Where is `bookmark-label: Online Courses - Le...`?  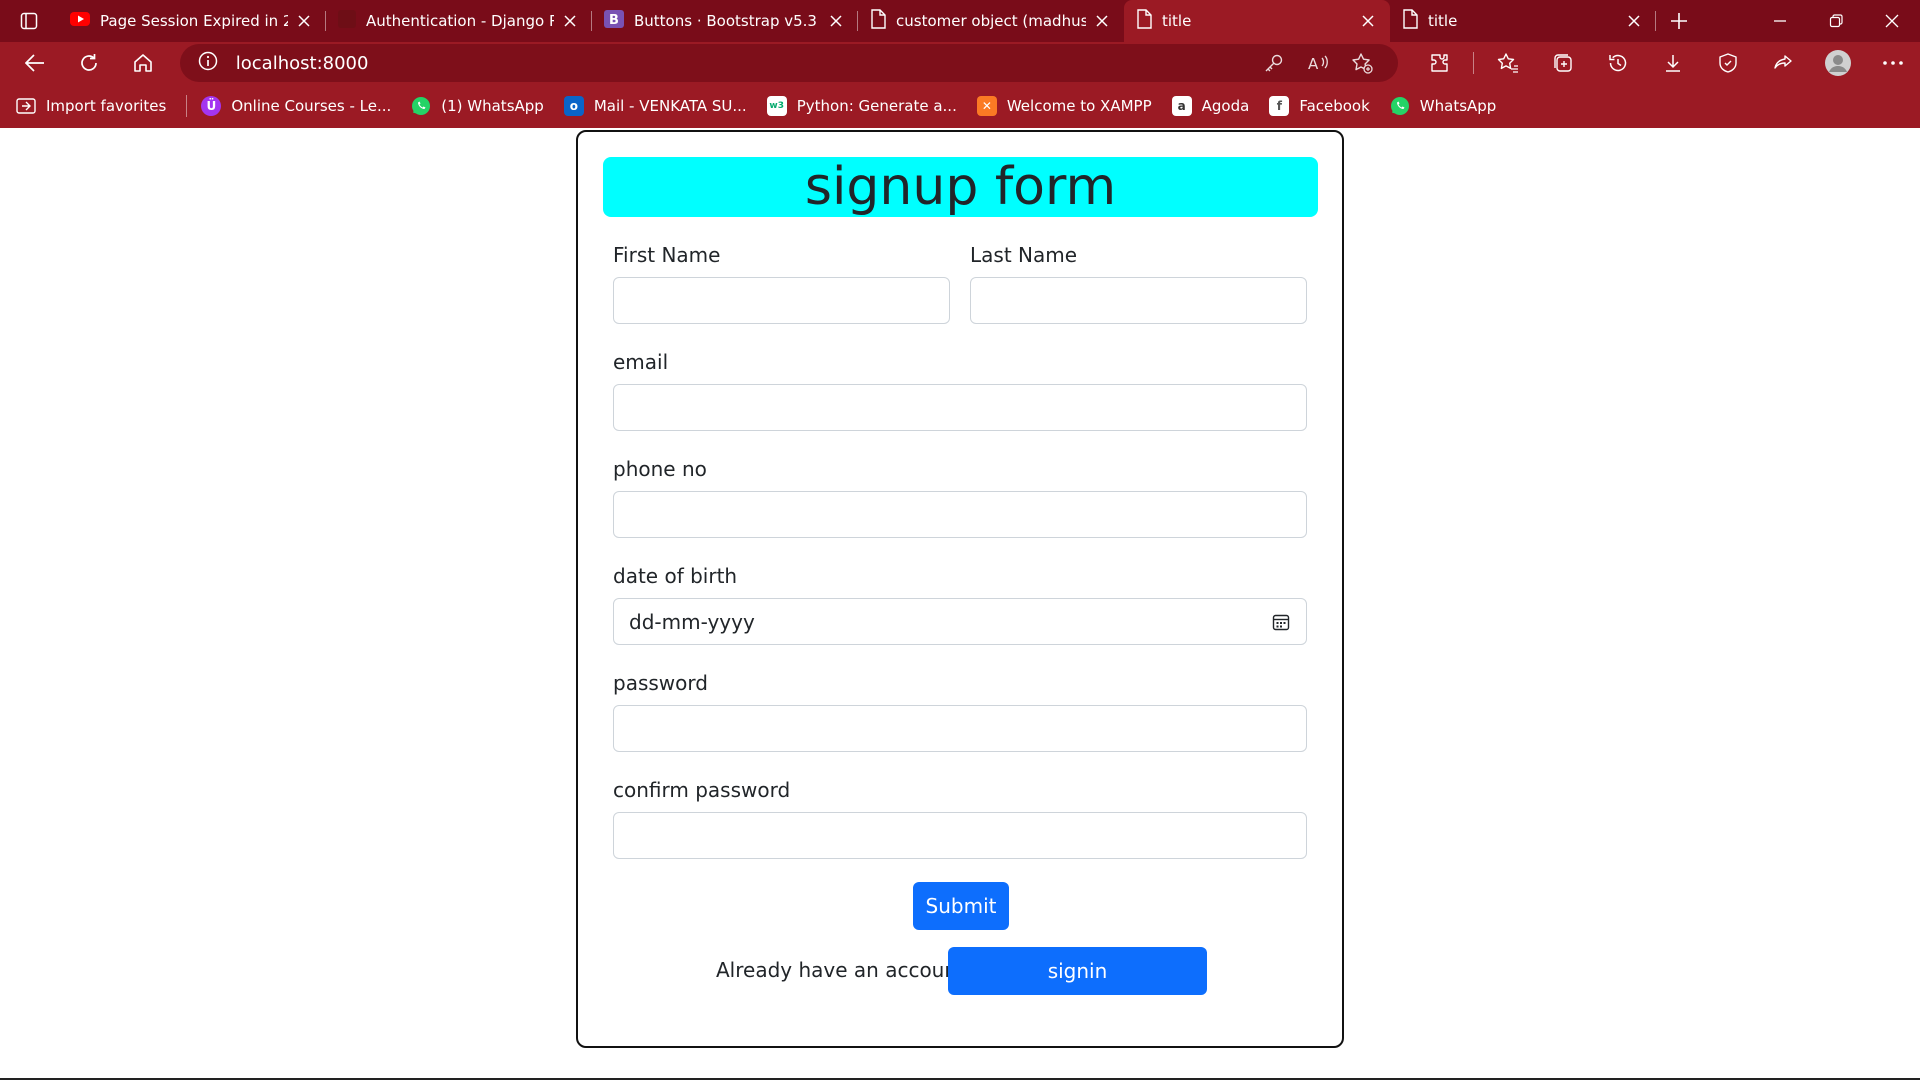 bookmark-label: Online Courses - Le... is located at coordinates (311, 106).